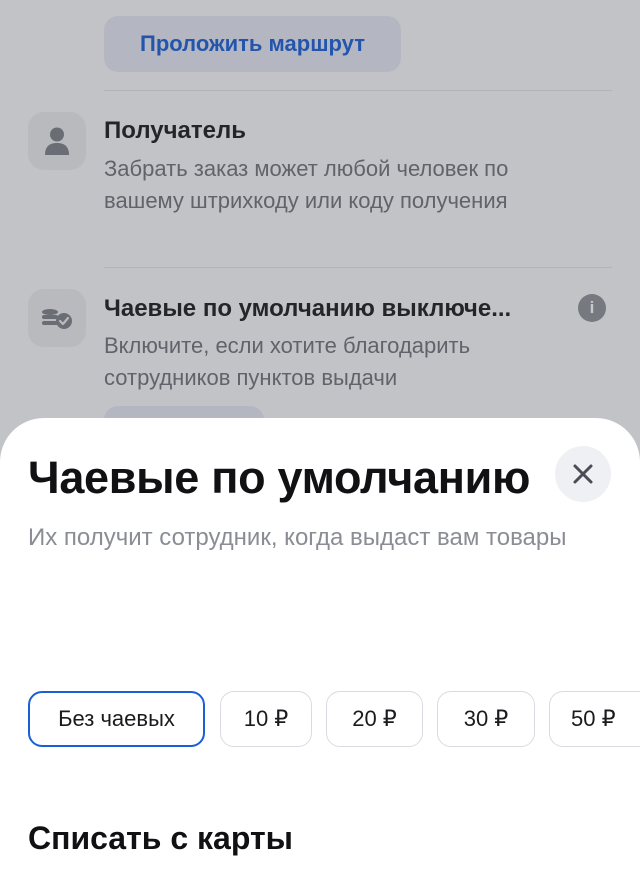 This screenshot has width=640, height=889. What do you see at coordinates (116, 719) in the screenshot?
I see `tip-option-none: Без чаевых` at bounding box center [116, 719].